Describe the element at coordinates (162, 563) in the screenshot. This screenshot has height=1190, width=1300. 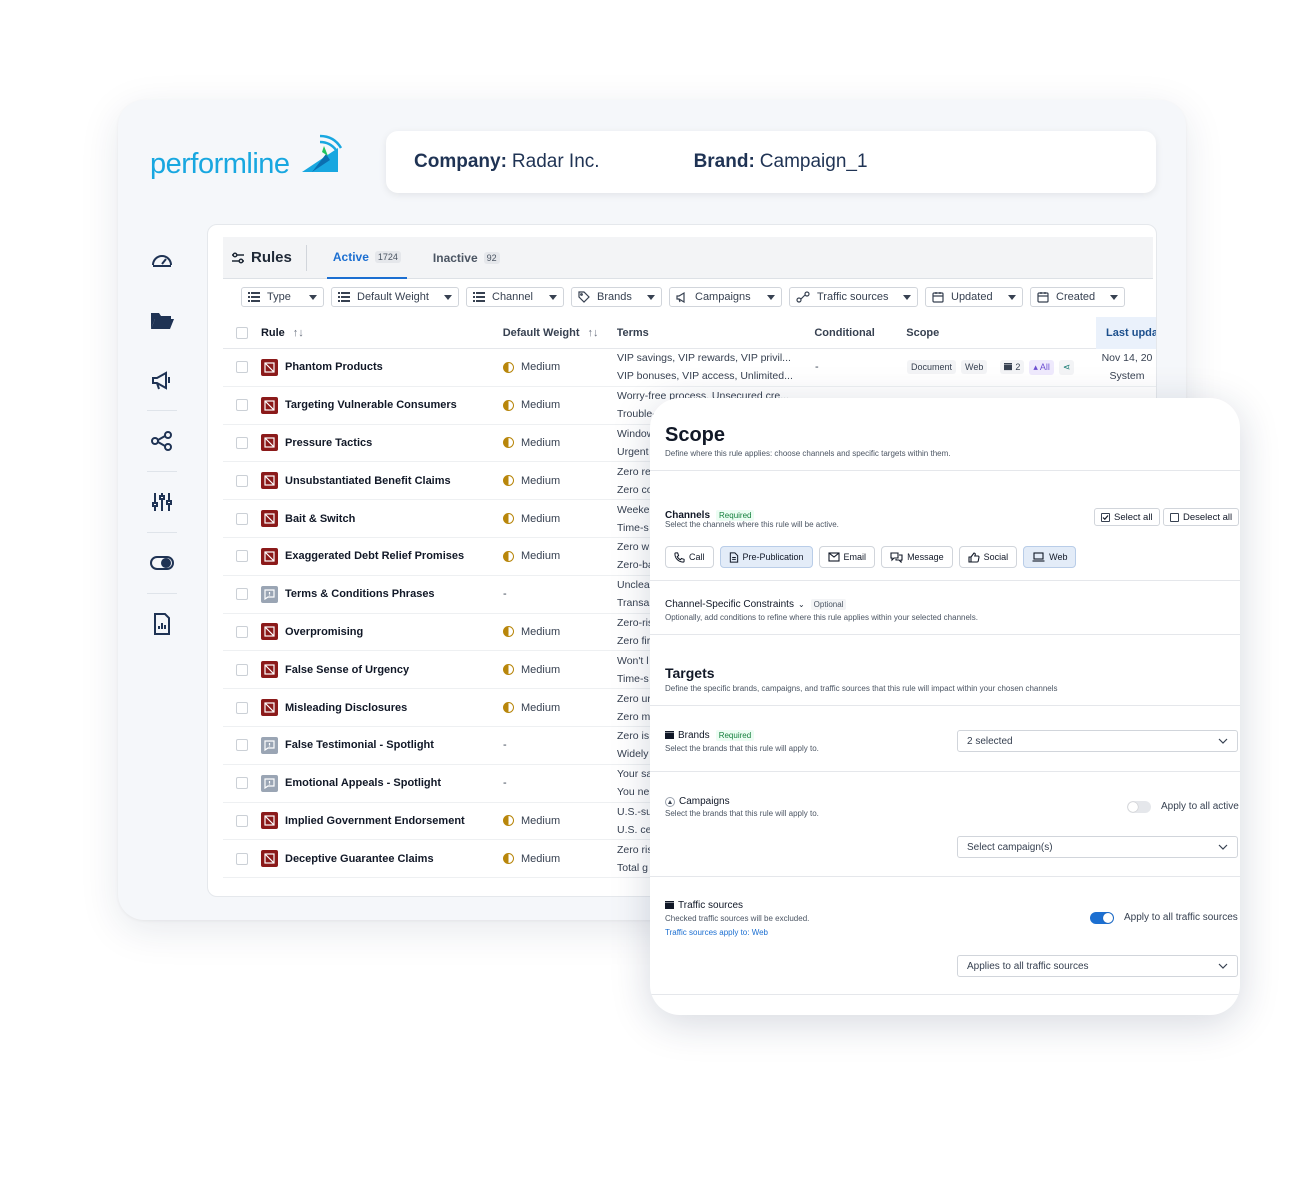
I see `sidebar-item-toggles` at that location.